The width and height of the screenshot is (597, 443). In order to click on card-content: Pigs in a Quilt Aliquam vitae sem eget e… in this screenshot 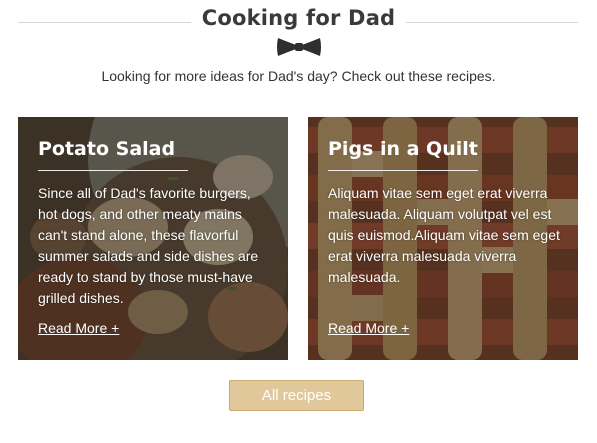, I will do `click(444, 212)`.